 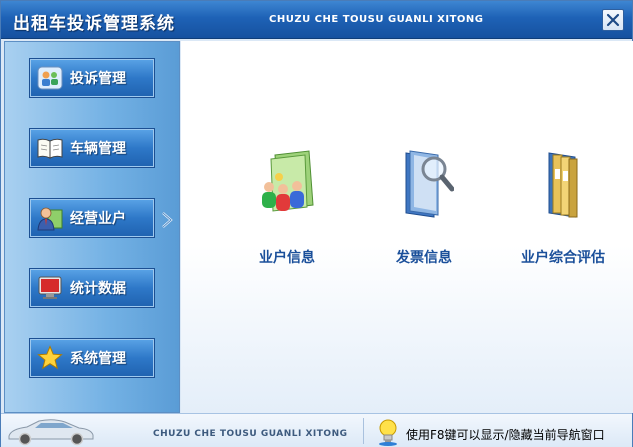 I want to click on nav-item-label: 经营业户, so click(x=98, y=219).